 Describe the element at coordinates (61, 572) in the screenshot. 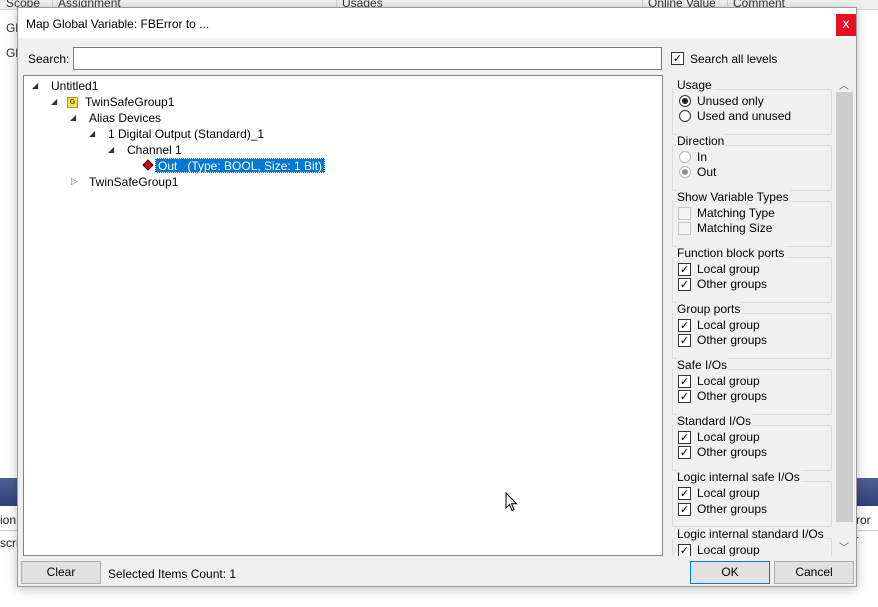

I see `clear-button: Clear` at that location.